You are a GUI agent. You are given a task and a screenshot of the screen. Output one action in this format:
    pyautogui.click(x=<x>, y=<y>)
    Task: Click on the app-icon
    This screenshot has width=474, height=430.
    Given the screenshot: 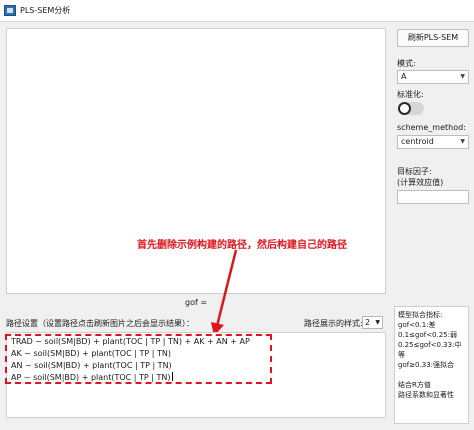 What is the action you would take?
    pyautogui.click(x=10, y=10)
    